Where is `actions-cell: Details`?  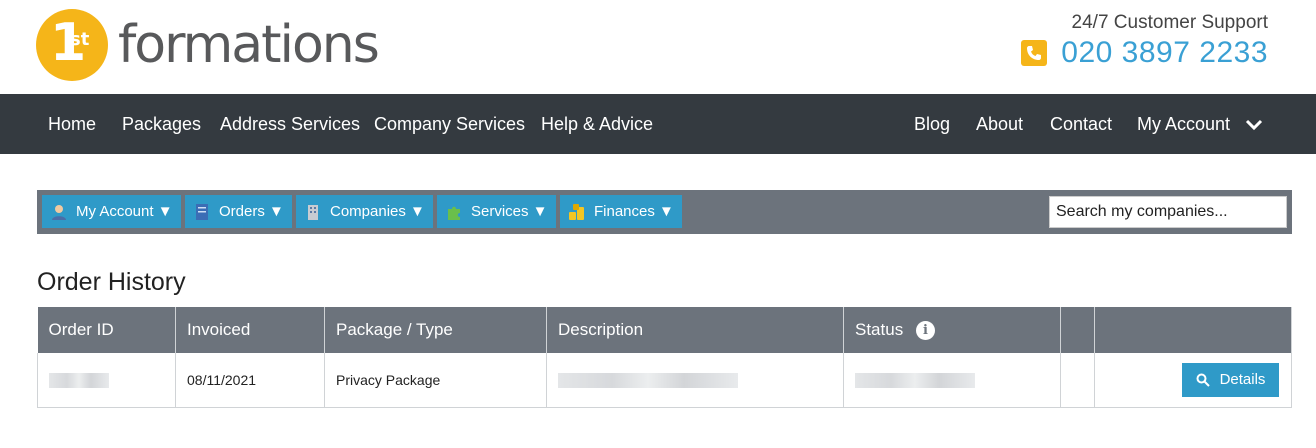 actions-cell: Details is located at coordinates (1193, 380).